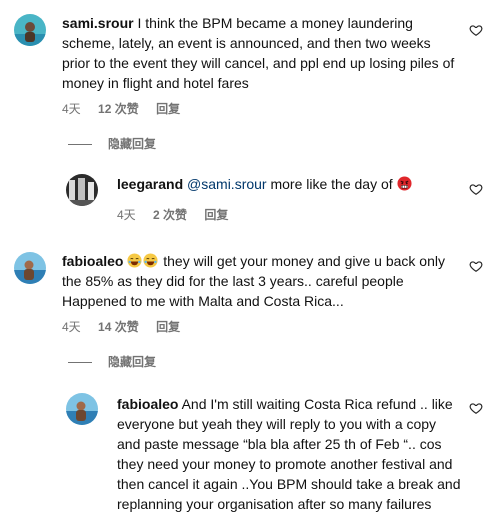 The image size is (496, 524). What do you see at coordinates (404, 183) in the screenshot?
I see `angry-face-icon` at bounding box center [404, 183].